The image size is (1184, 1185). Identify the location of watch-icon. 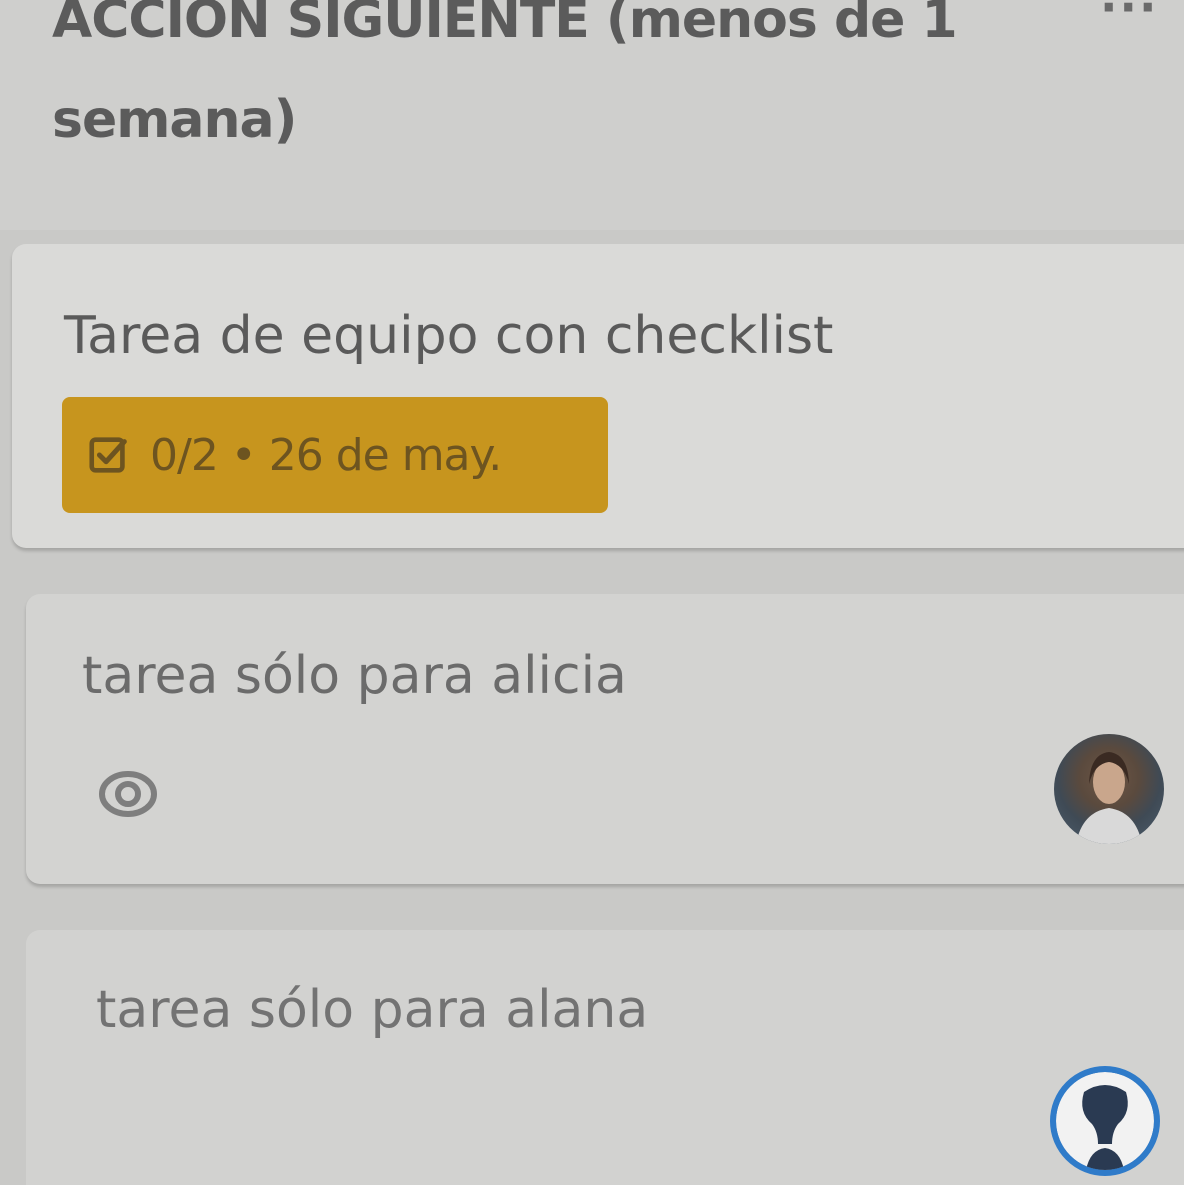
(128, 794).